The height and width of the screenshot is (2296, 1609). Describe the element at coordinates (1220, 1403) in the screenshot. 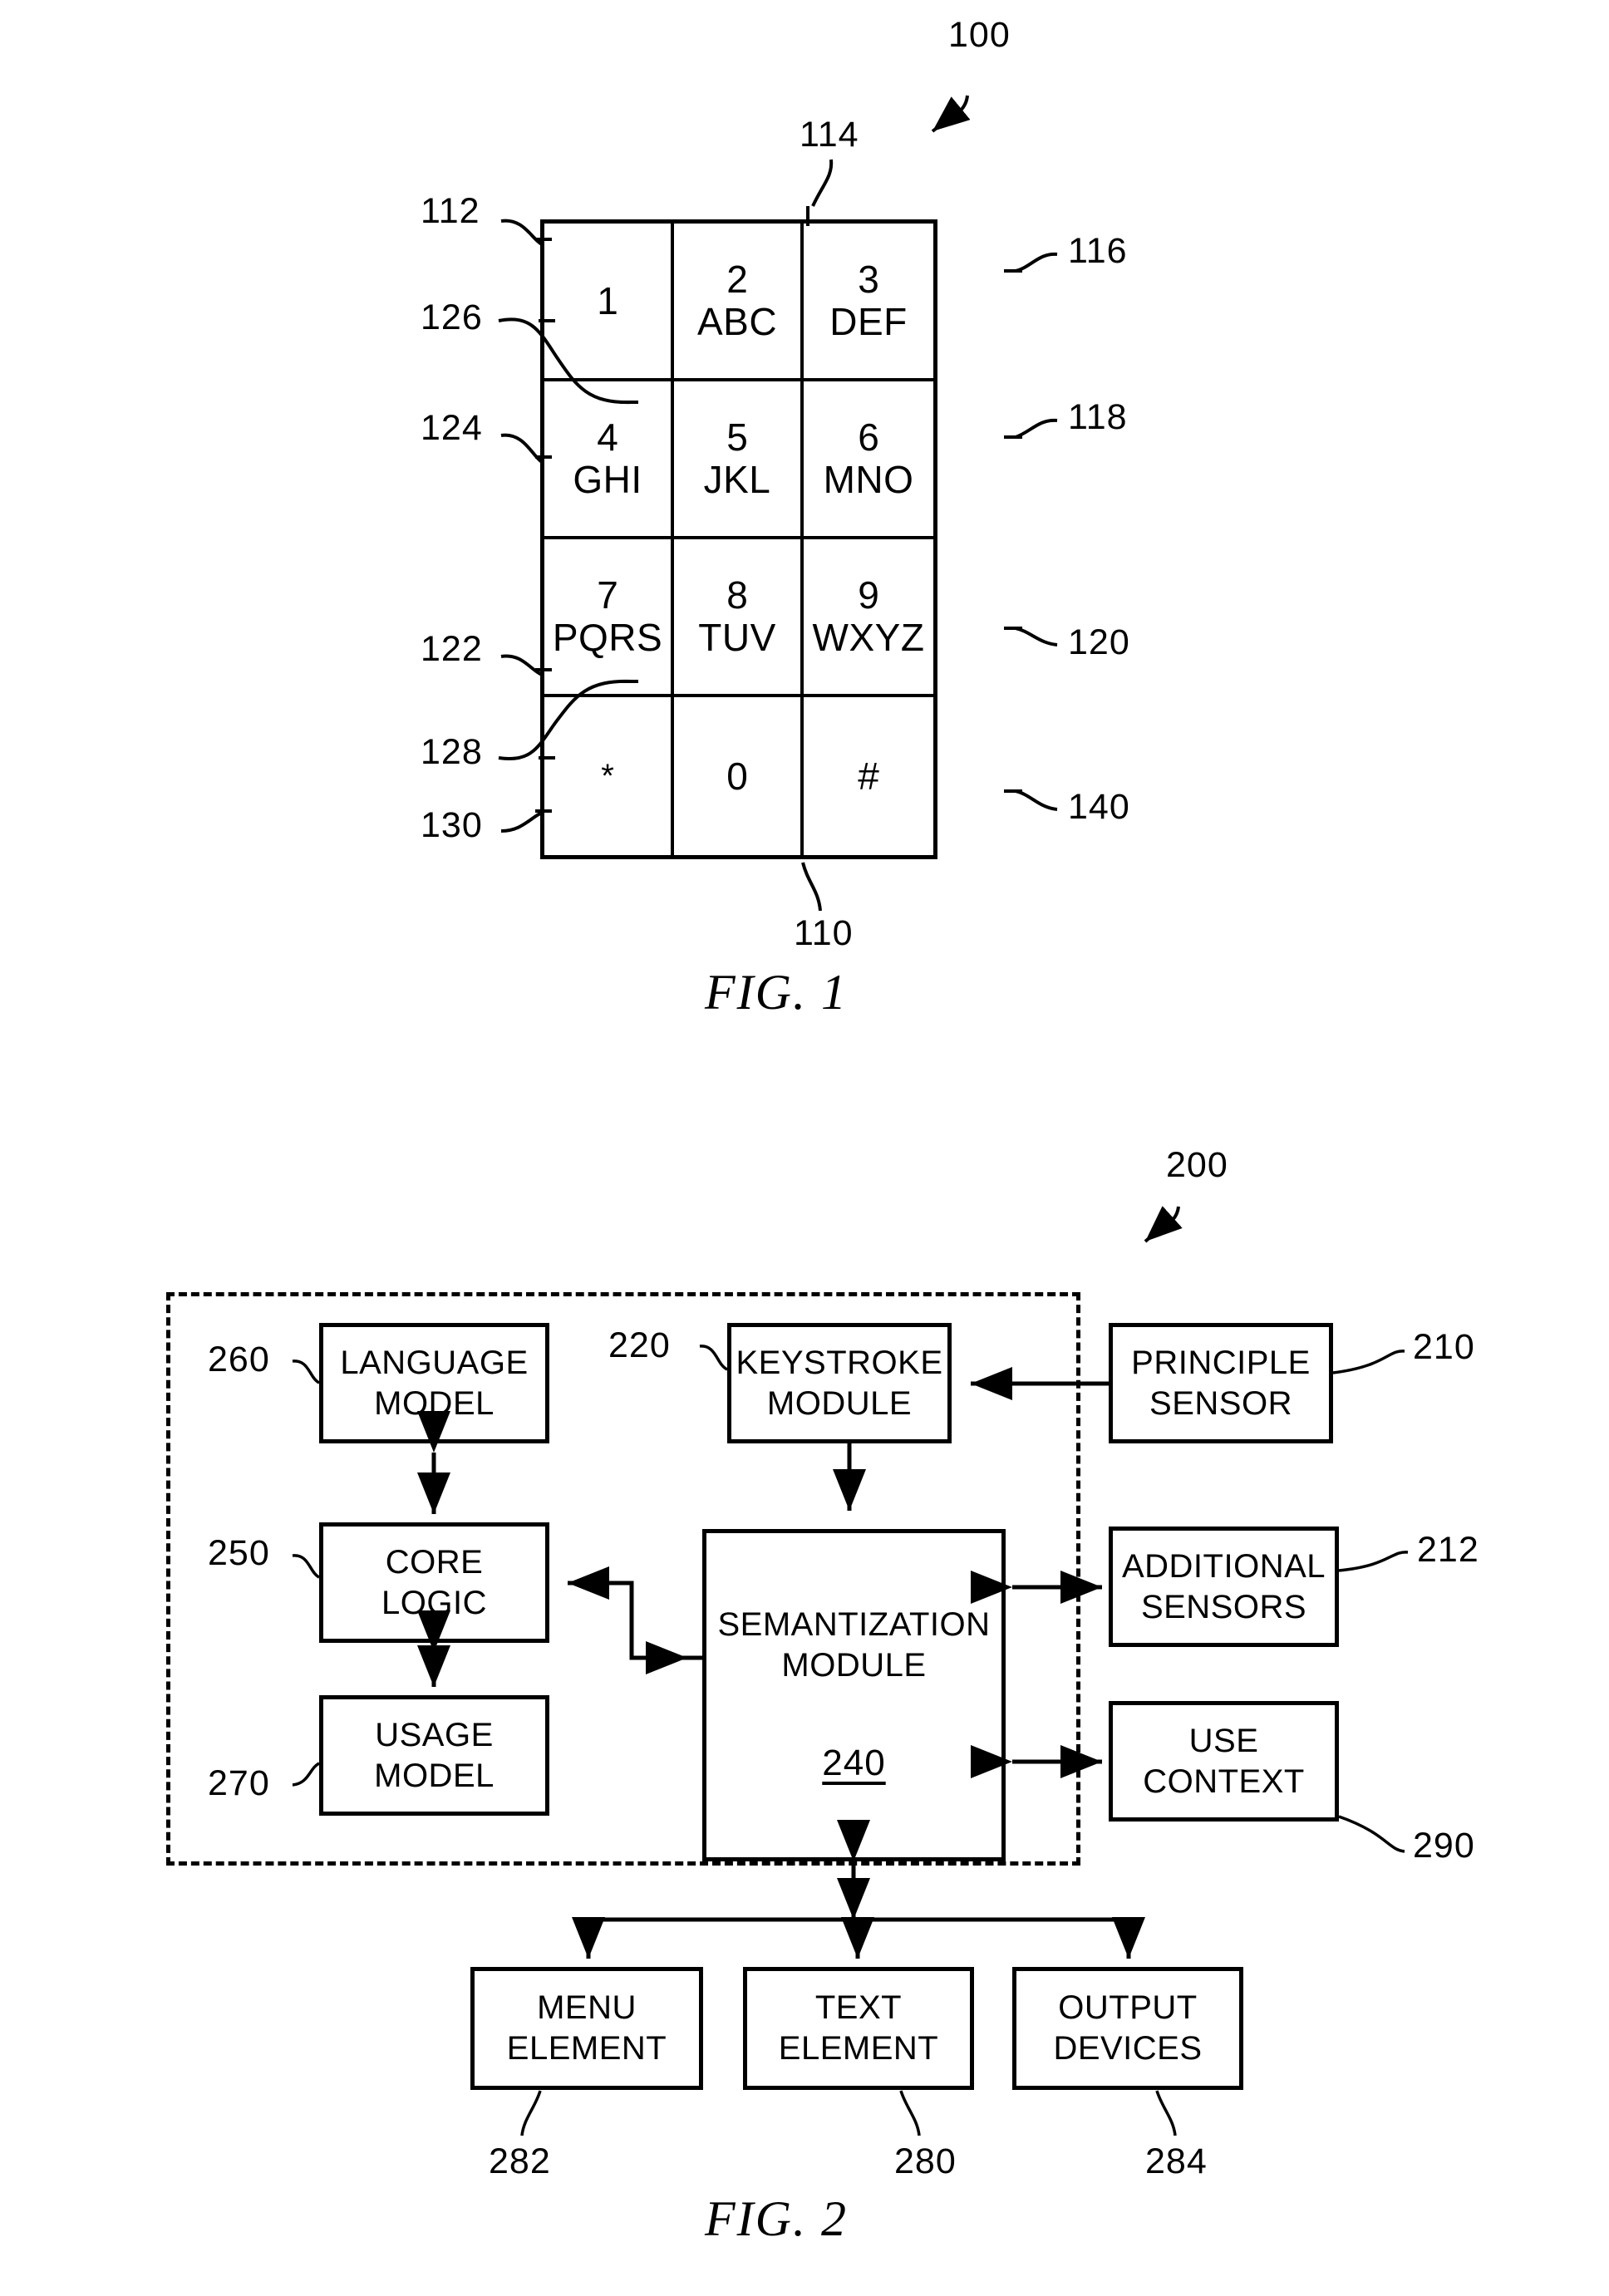

I see `block-line-2: SENSOR` at that location.